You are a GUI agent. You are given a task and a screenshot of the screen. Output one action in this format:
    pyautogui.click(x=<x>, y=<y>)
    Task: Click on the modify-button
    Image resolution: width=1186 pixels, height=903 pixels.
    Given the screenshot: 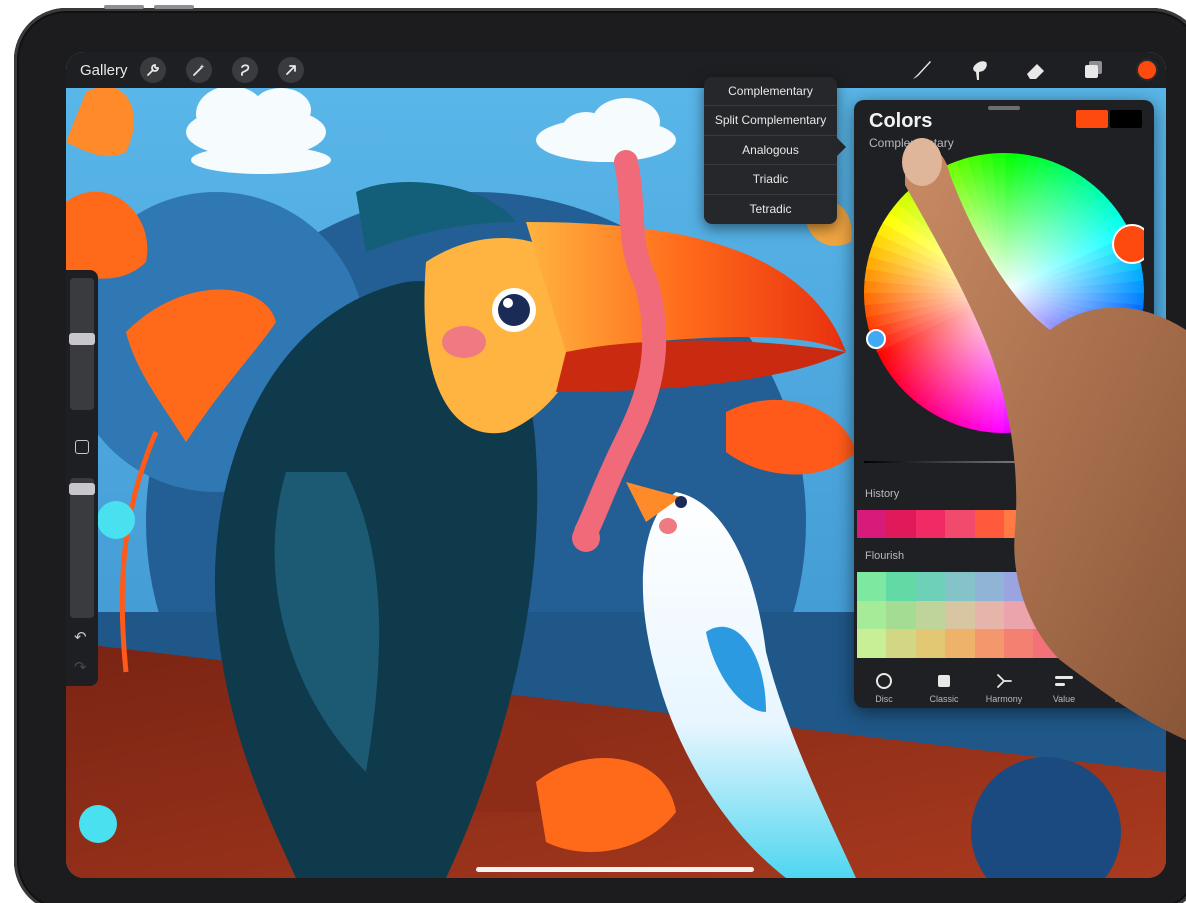 What is the action you would take?
    pyautogui.click(x=82, y=447)
    